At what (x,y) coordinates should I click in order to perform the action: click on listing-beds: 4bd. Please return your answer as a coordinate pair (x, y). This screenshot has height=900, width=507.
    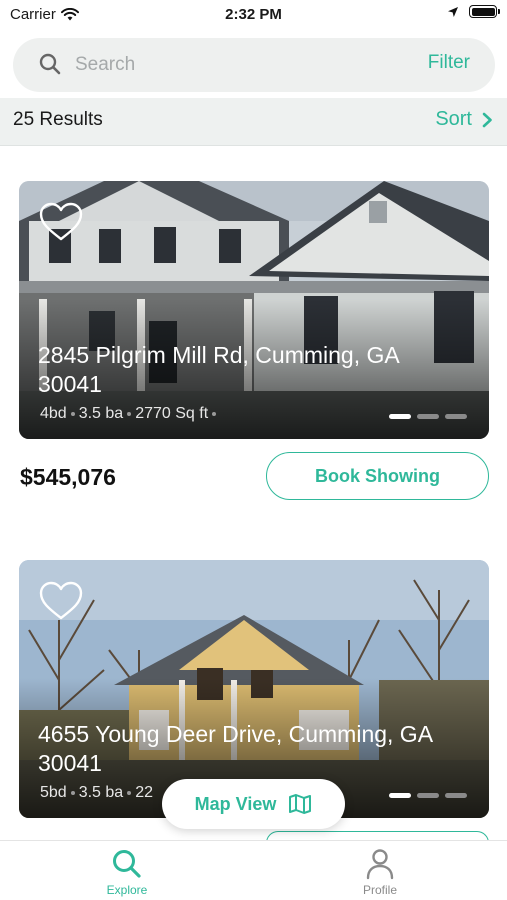
    Looking at the image, I should click on (53, 413).